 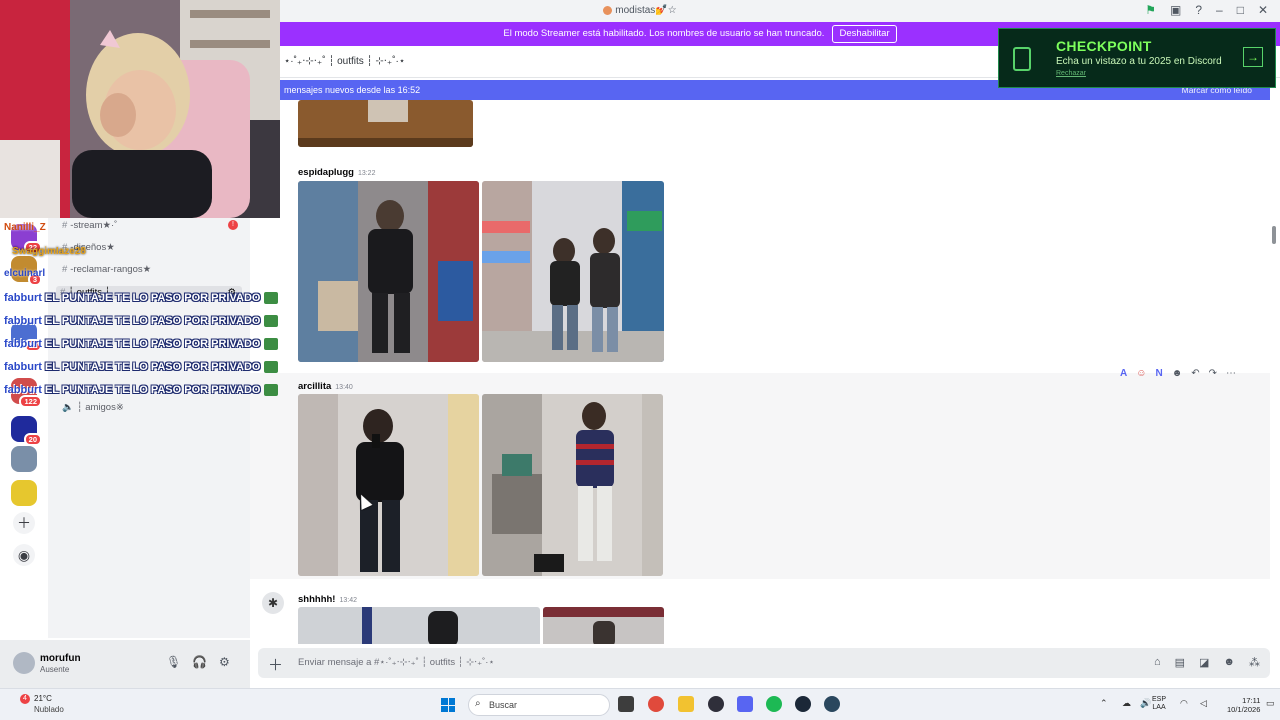 I want to click on gift-icon: ⌂, so click(x=1157, y=662).